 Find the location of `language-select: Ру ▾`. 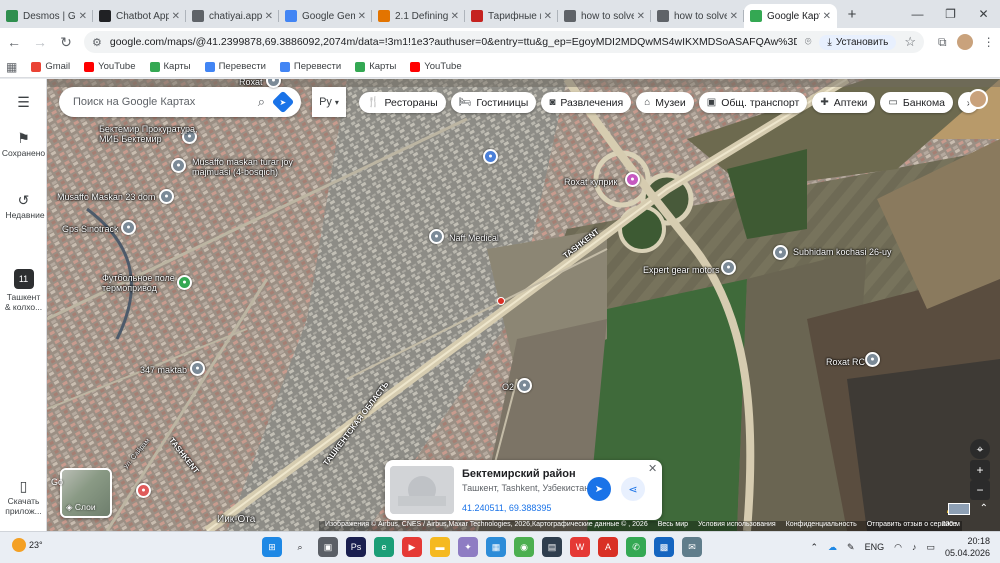

language-select: Ру ▾ is located at coordinates (329, 102).